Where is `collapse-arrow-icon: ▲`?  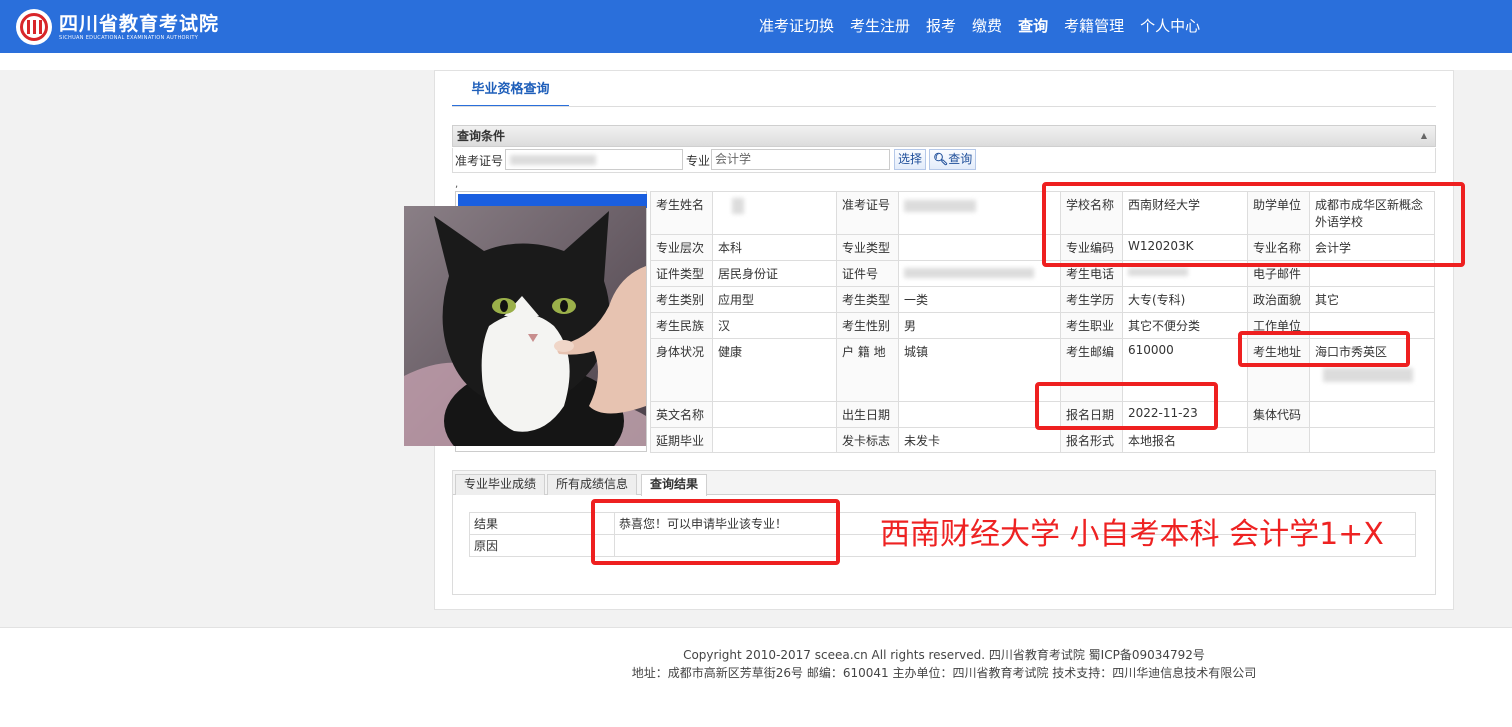
collapse-arrow-icon: ▲ is located at coordinates (1424, 136).